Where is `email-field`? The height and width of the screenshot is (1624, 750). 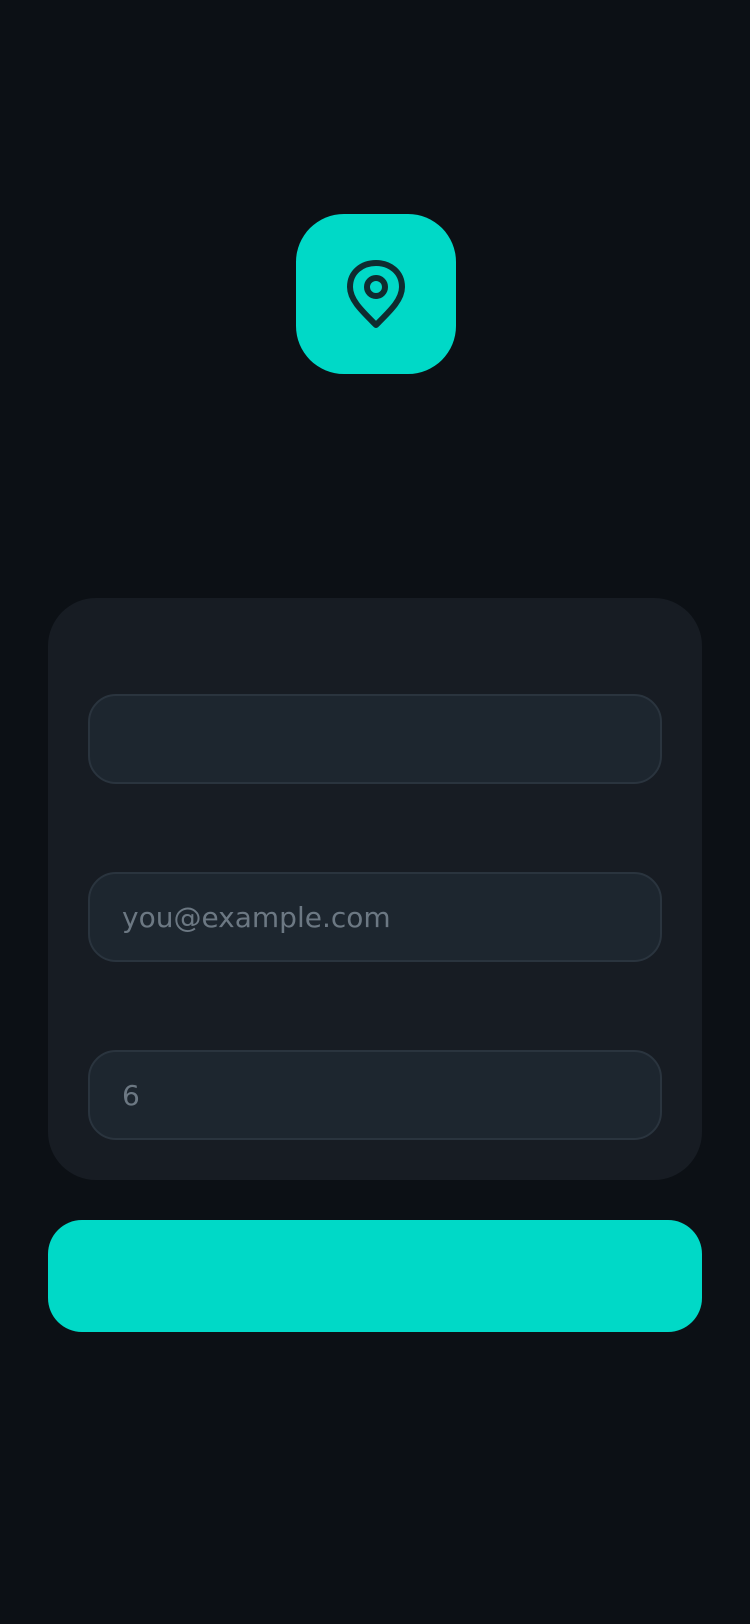 email-field is located at coordinates (375, 917).